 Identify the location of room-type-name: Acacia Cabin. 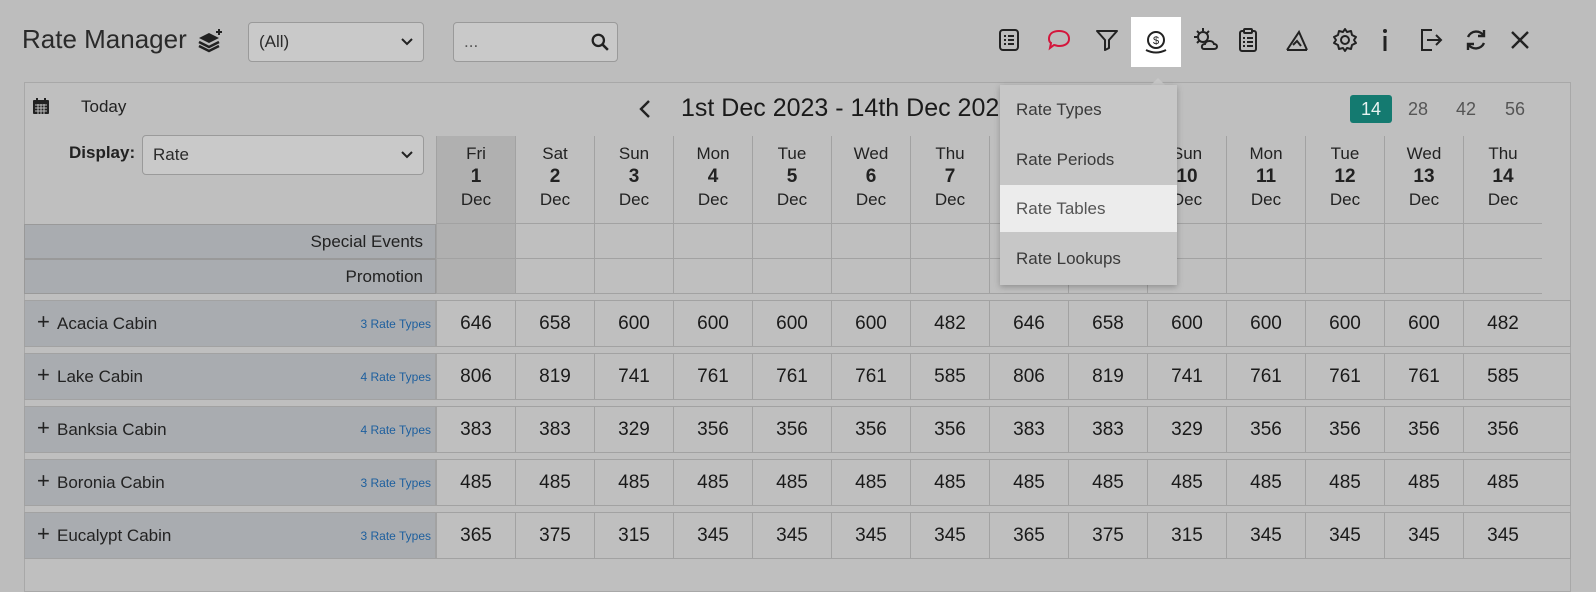
(107, 324).